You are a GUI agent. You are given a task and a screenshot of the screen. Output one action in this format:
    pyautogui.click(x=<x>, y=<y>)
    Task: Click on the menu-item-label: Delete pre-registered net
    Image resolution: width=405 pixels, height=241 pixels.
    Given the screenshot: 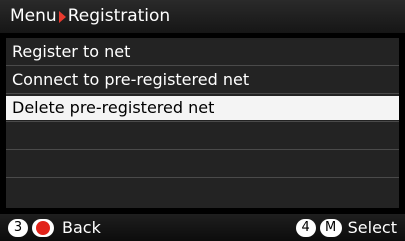 What is the action you would take?
    pyautogui.click(x=113, y=107)
    